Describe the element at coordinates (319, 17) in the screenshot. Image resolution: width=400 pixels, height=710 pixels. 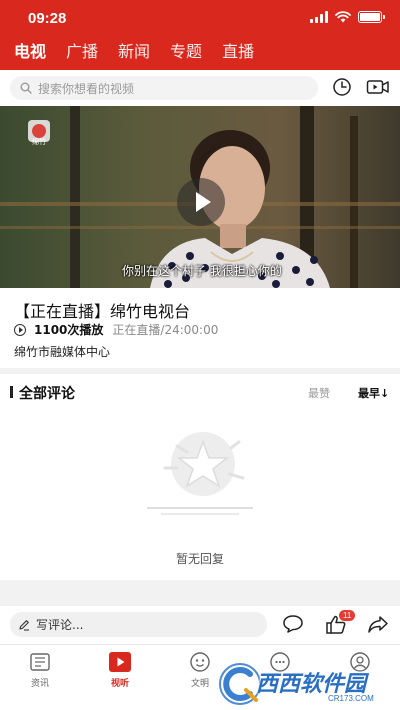
I see `cellular-signal-icon` at that location.